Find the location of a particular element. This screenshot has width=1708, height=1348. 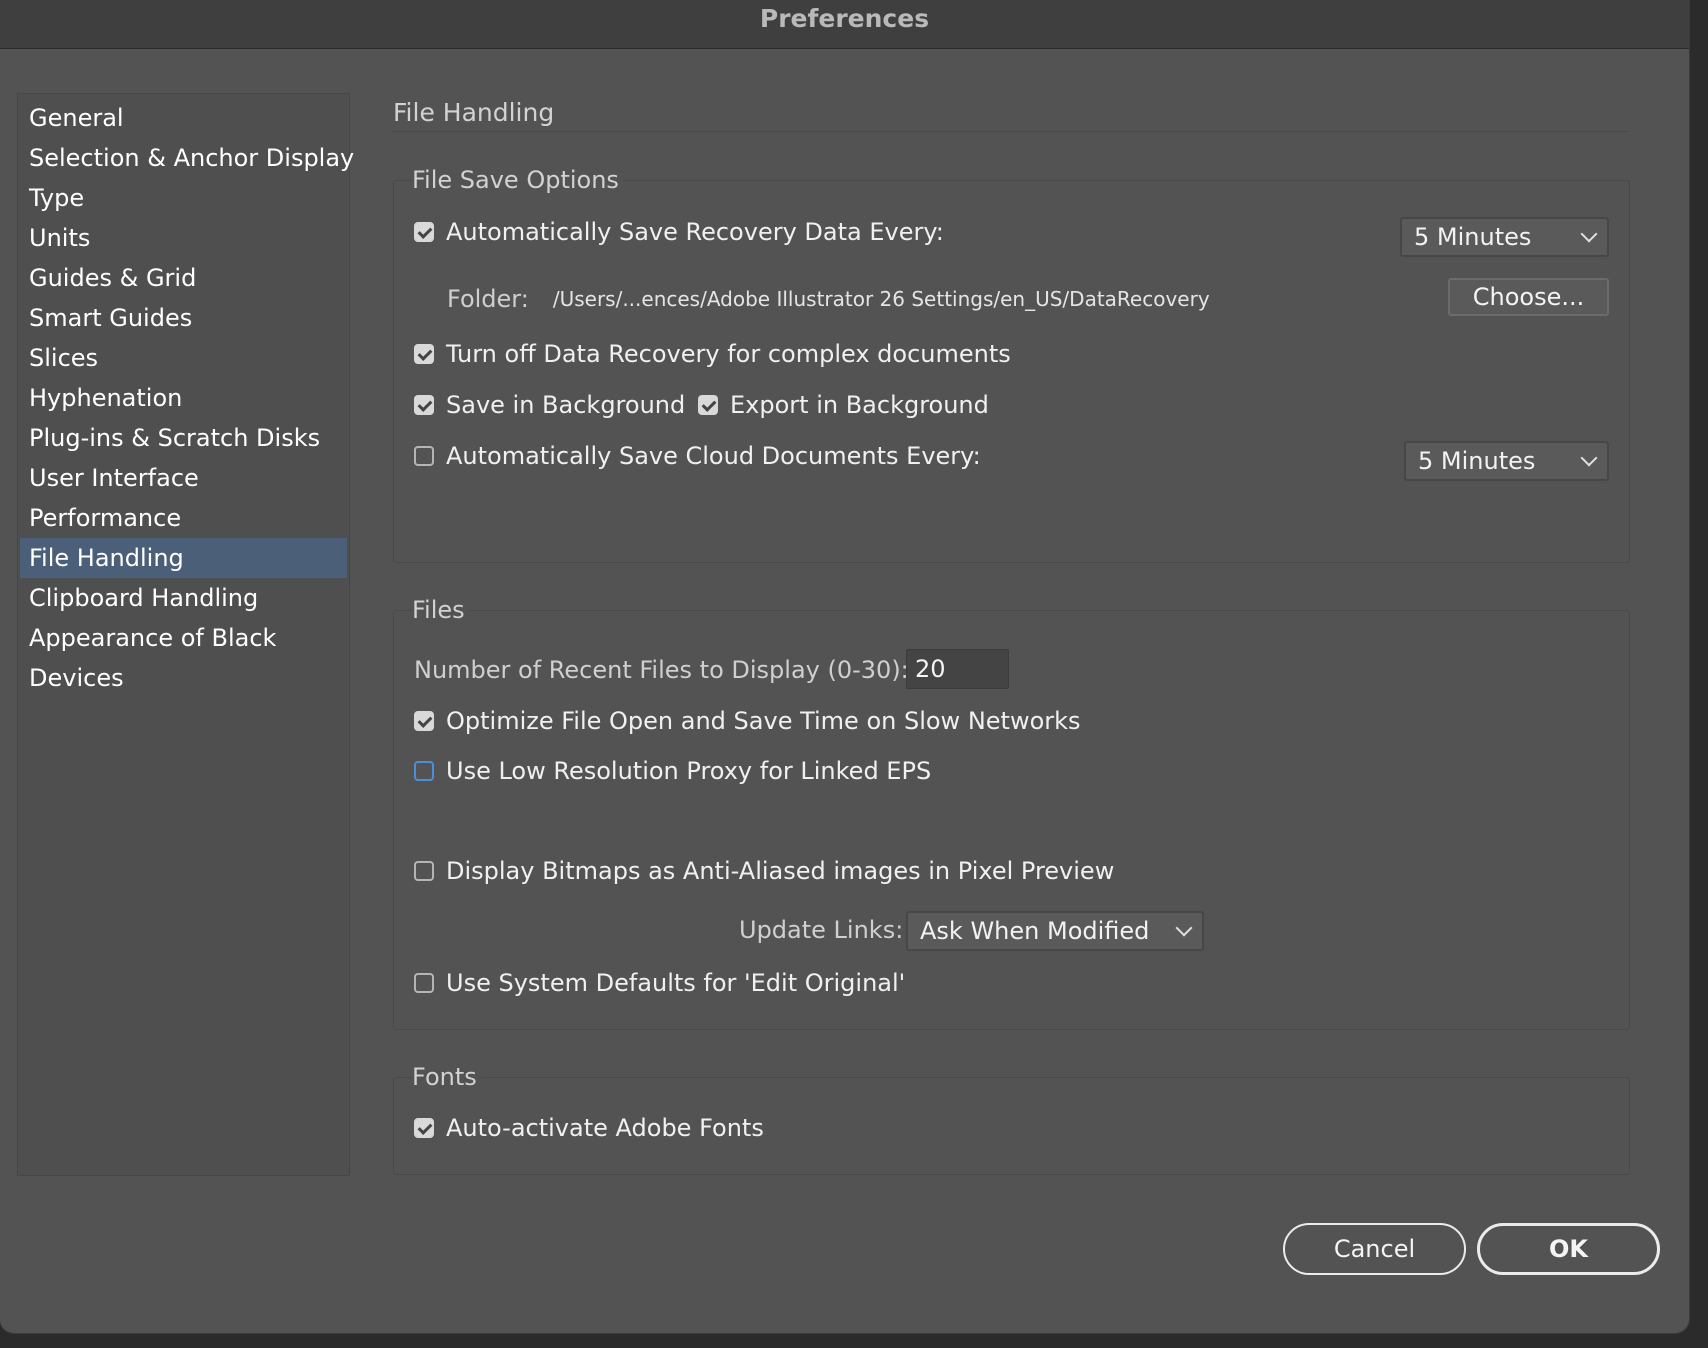

cloud-interval-dropdown: 5 Minutes is located at coordinates (1506, 461).